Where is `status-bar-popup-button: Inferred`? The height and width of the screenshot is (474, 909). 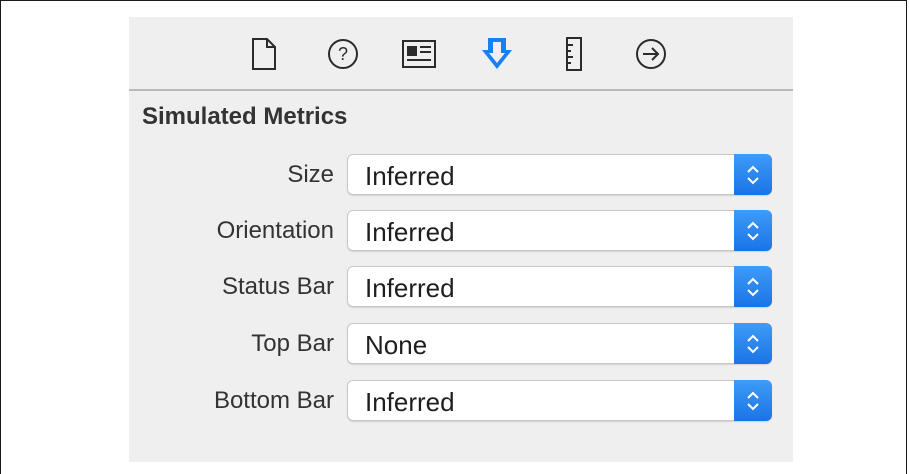
status-bar-popup-button: Inferred is located at coordinates (559, 286).